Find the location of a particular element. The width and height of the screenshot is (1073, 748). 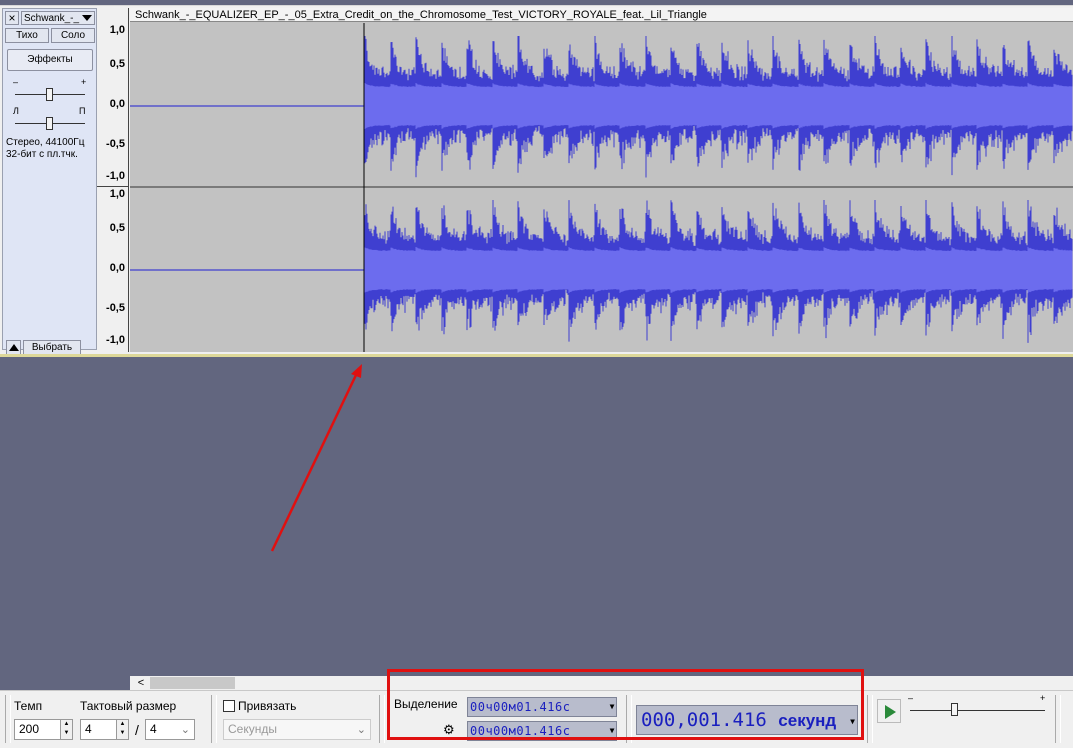

snap-label: Привязать is located at coordinates (267, 706).